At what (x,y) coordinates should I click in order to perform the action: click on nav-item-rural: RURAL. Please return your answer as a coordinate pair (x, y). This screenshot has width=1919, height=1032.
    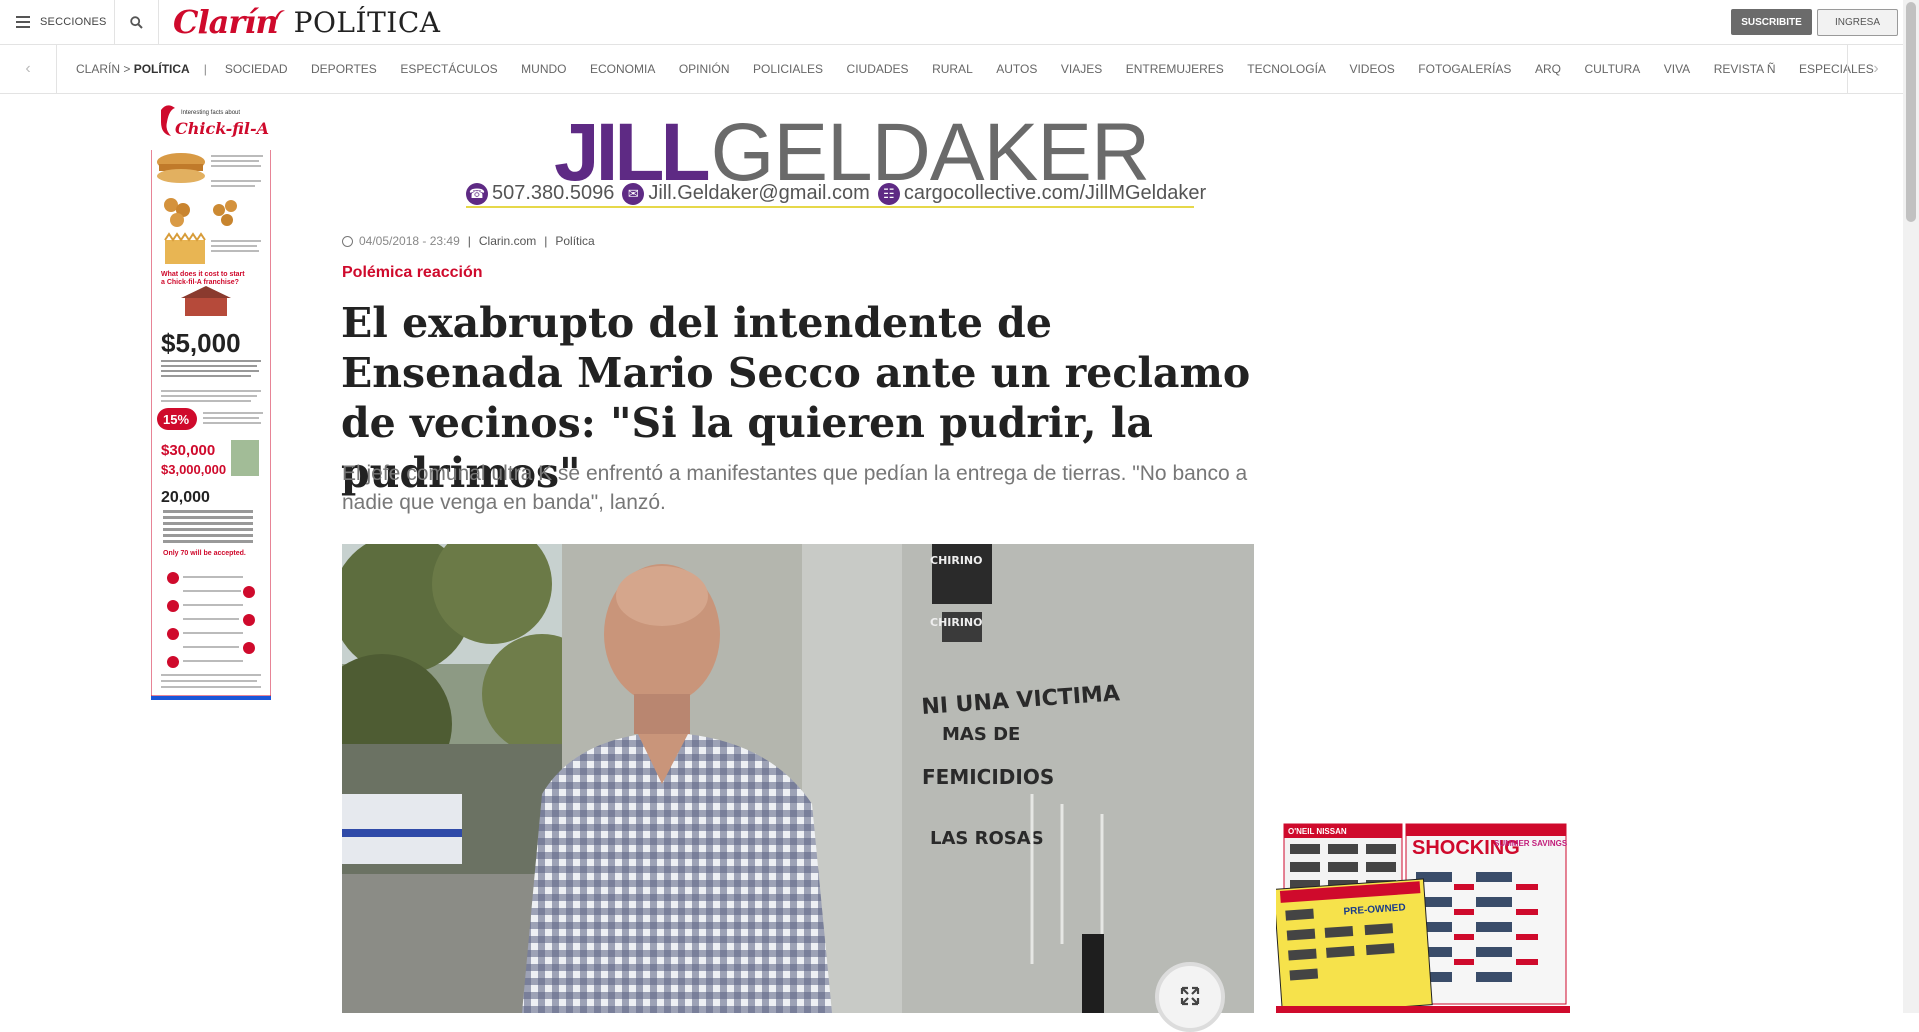
    Looking at the image, I should click on (952, 69).